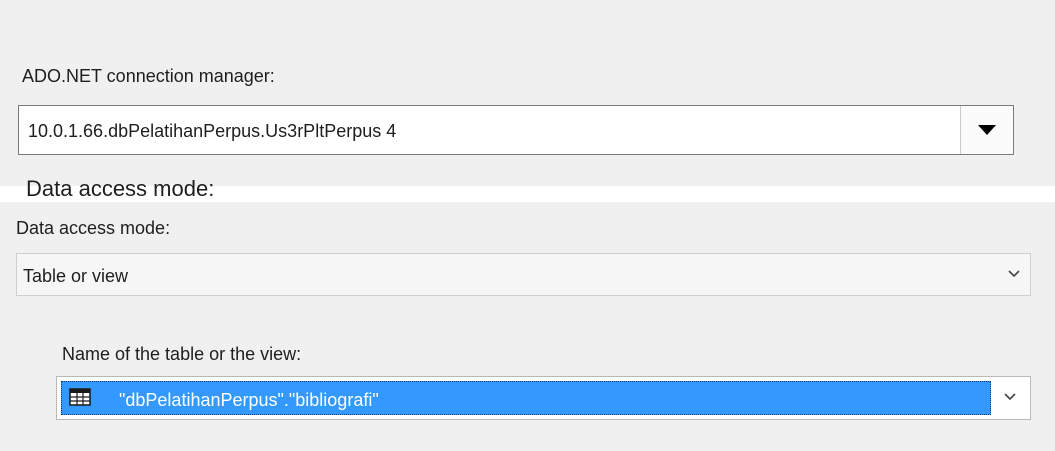 This screenshot has width=1055, height=451. What do you see at coordinates (76, 276) in the screenshot?
I see `data-access-mode-value: Table or view` at bounding box center [76, 276].